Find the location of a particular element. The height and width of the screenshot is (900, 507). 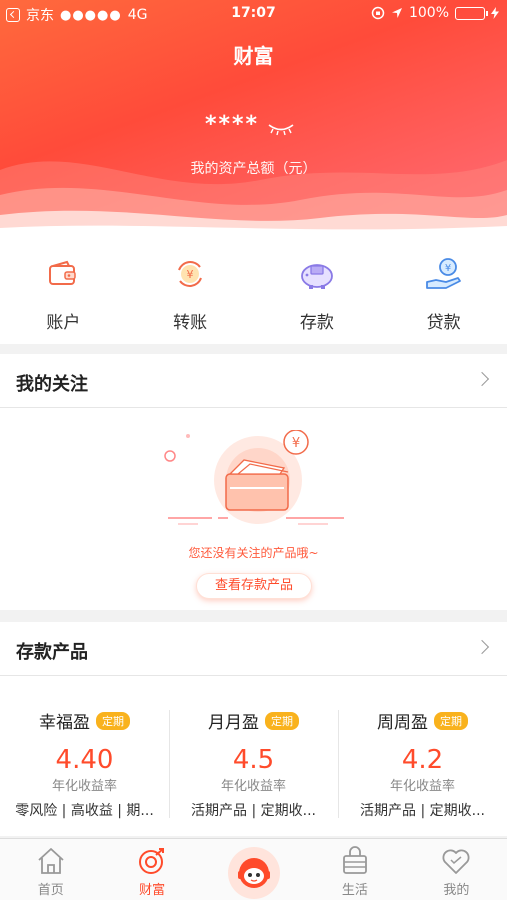

transfer-icon: ¥ is located at coordinates (190, 274).